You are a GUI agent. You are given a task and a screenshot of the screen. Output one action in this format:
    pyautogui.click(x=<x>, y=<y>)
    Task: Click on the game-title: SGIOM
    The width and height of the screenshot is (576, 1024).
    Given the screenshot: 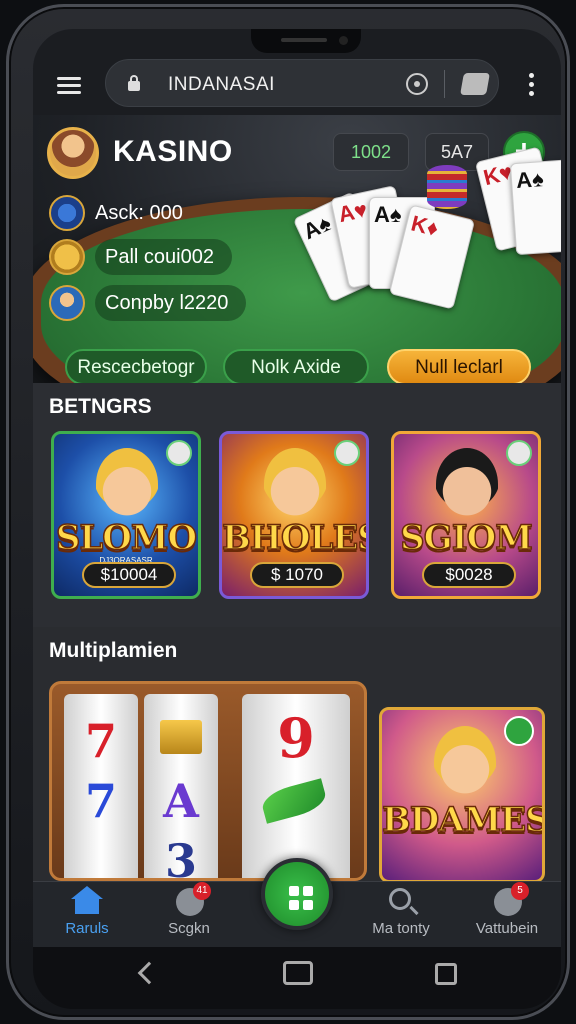 What is the action you would take?
    pyautogui.click(x=466, y=538)
    